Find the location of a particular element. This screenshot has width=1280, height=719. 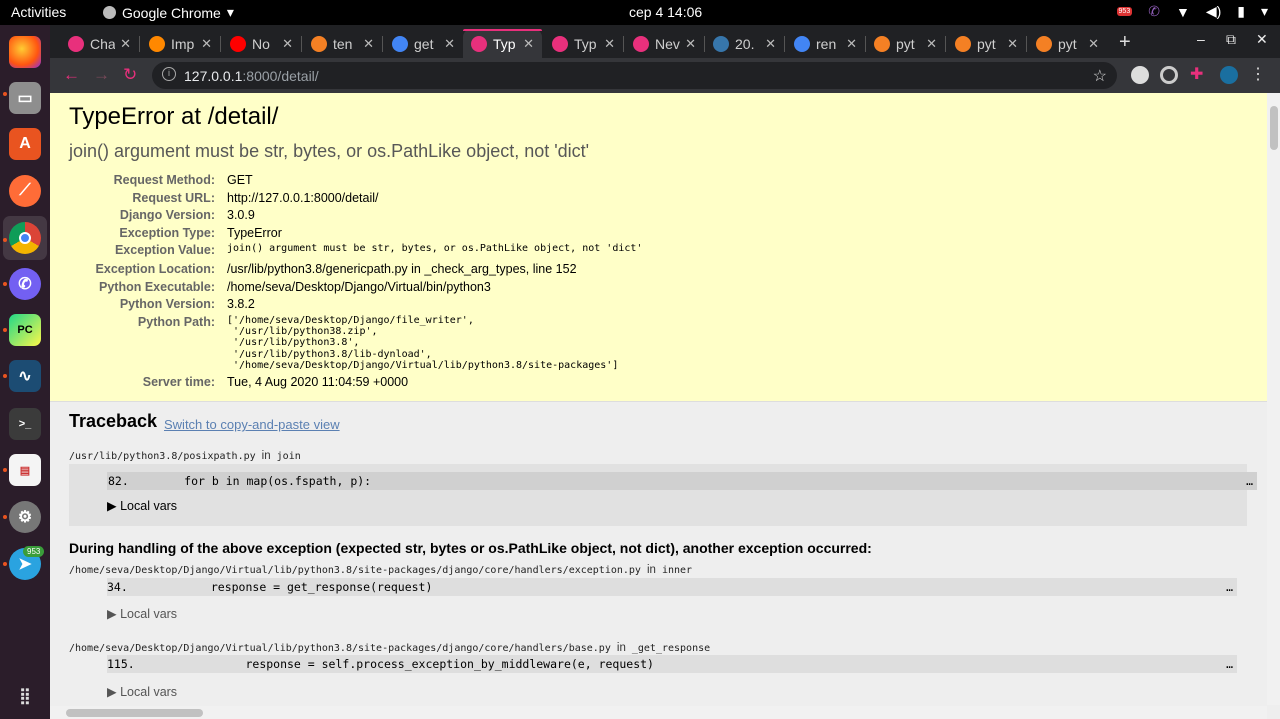

reload-button: ↻ is located at coordinates (130, 75).